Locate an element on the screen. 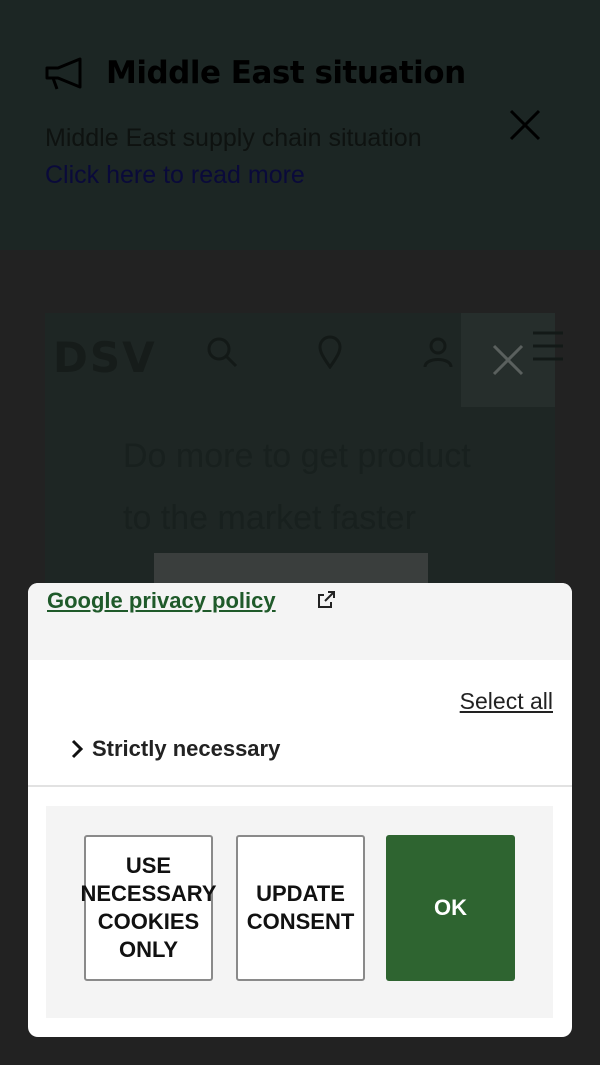 The image size is (600, 1065). location-icon is located at coordinates (330, 352).